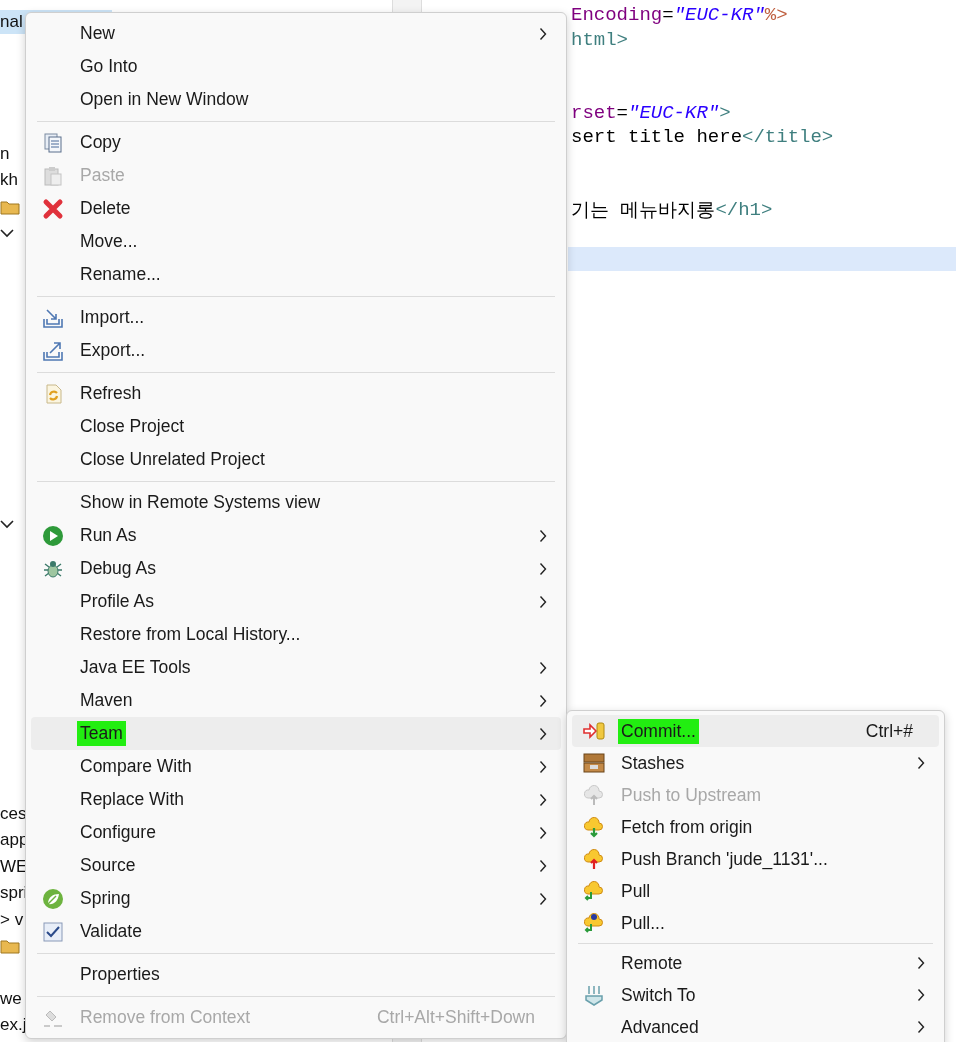 This screenshot has width=956, height=1042. Describe the element at coordinates (296, 99) in the screenshot. I see `menu-item: Open in New Window` at that location.